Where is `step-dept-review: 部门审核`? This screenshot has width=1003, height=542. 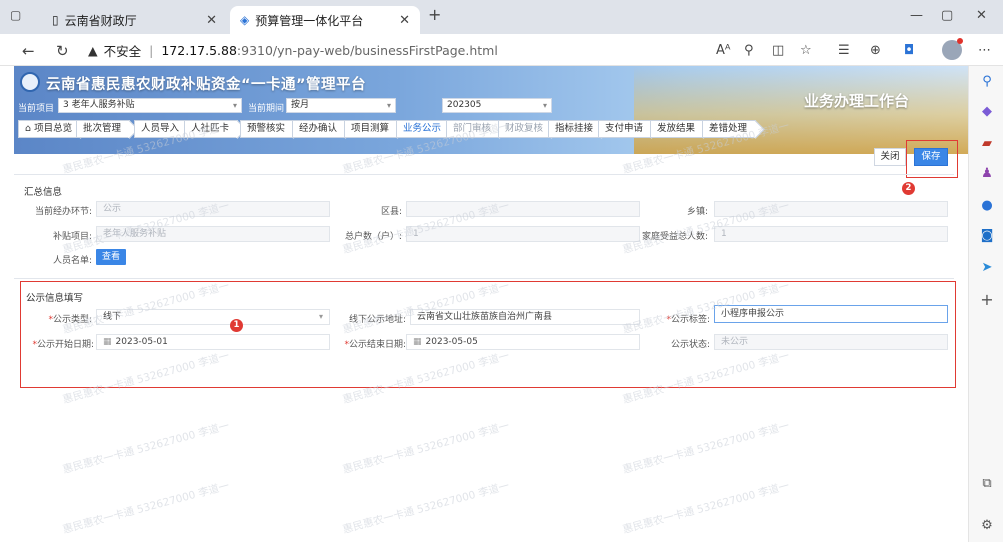 step-dept-review: 部门审核 is located at coordinates (473, 129).